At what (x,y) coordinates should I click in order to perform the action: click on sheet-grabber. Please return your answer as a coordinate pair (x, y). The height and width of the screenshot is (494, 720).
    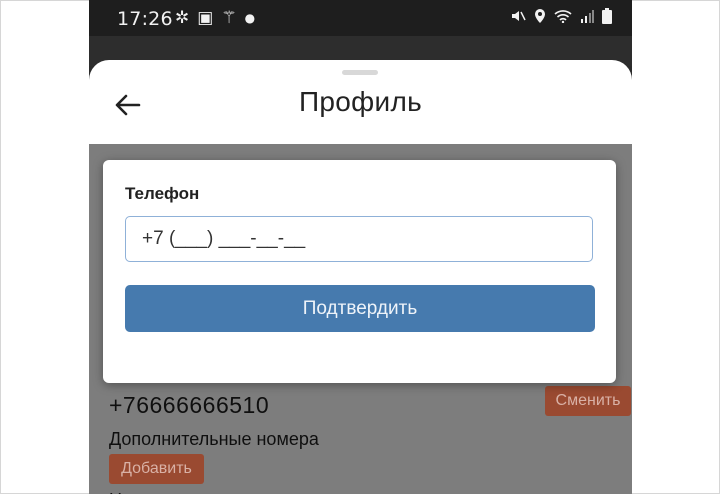
    Looking at the image, I should click on (360, 72).